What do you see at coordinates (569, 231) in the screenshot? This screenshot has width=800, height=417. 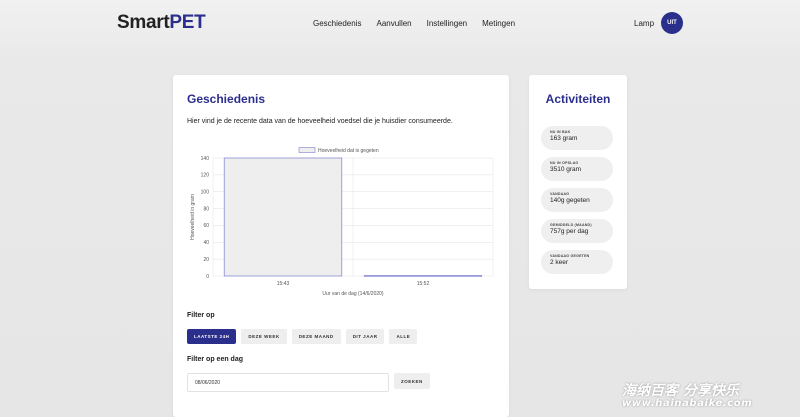 I see `activity-item-value: 757g per dag` at bounding box center [569, 231].